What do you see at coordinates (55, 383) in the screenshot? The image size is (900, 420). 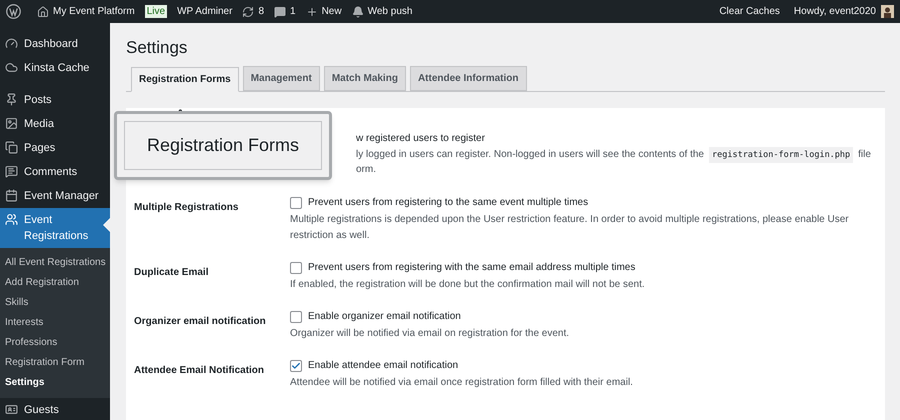 I see `submenu-item: Settings` at bounding box center [55, 383].